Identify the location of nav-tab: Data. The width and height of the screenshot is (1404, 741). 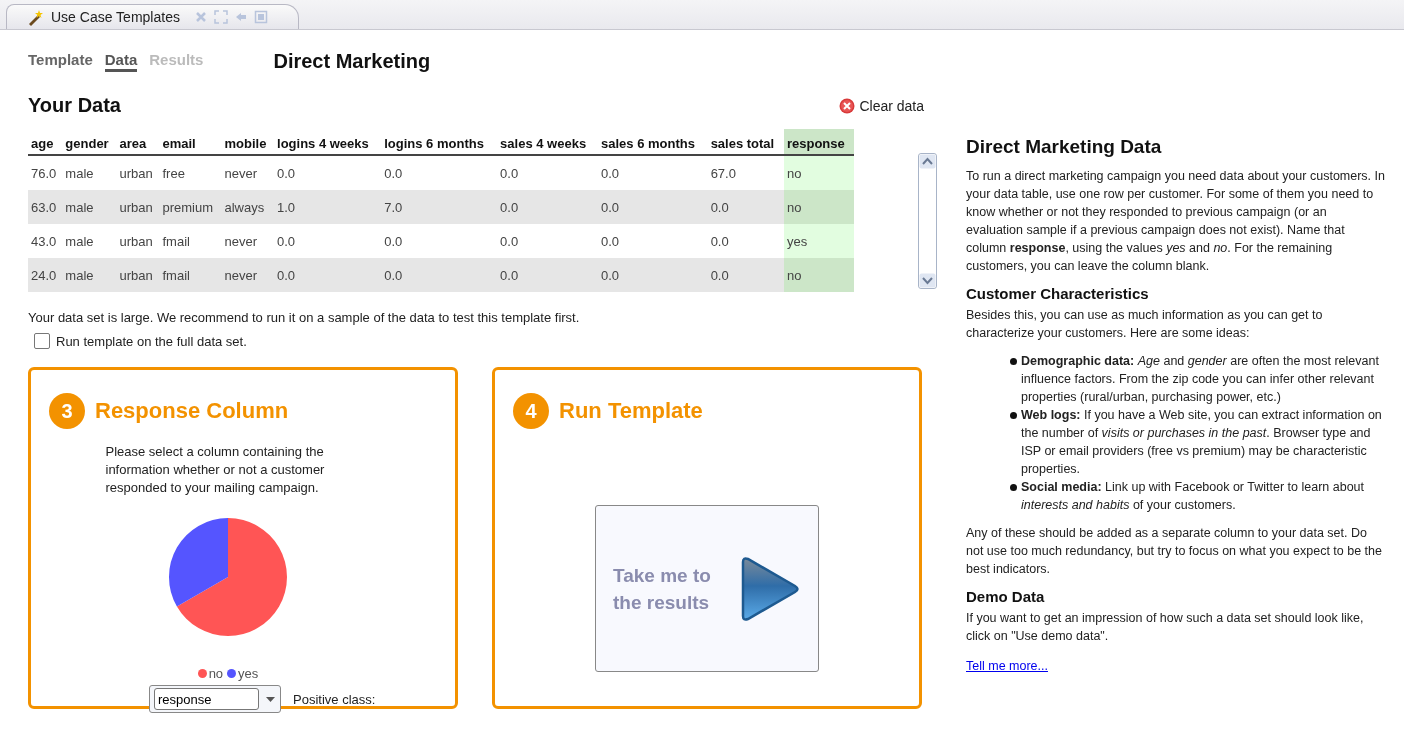
(121, 61).